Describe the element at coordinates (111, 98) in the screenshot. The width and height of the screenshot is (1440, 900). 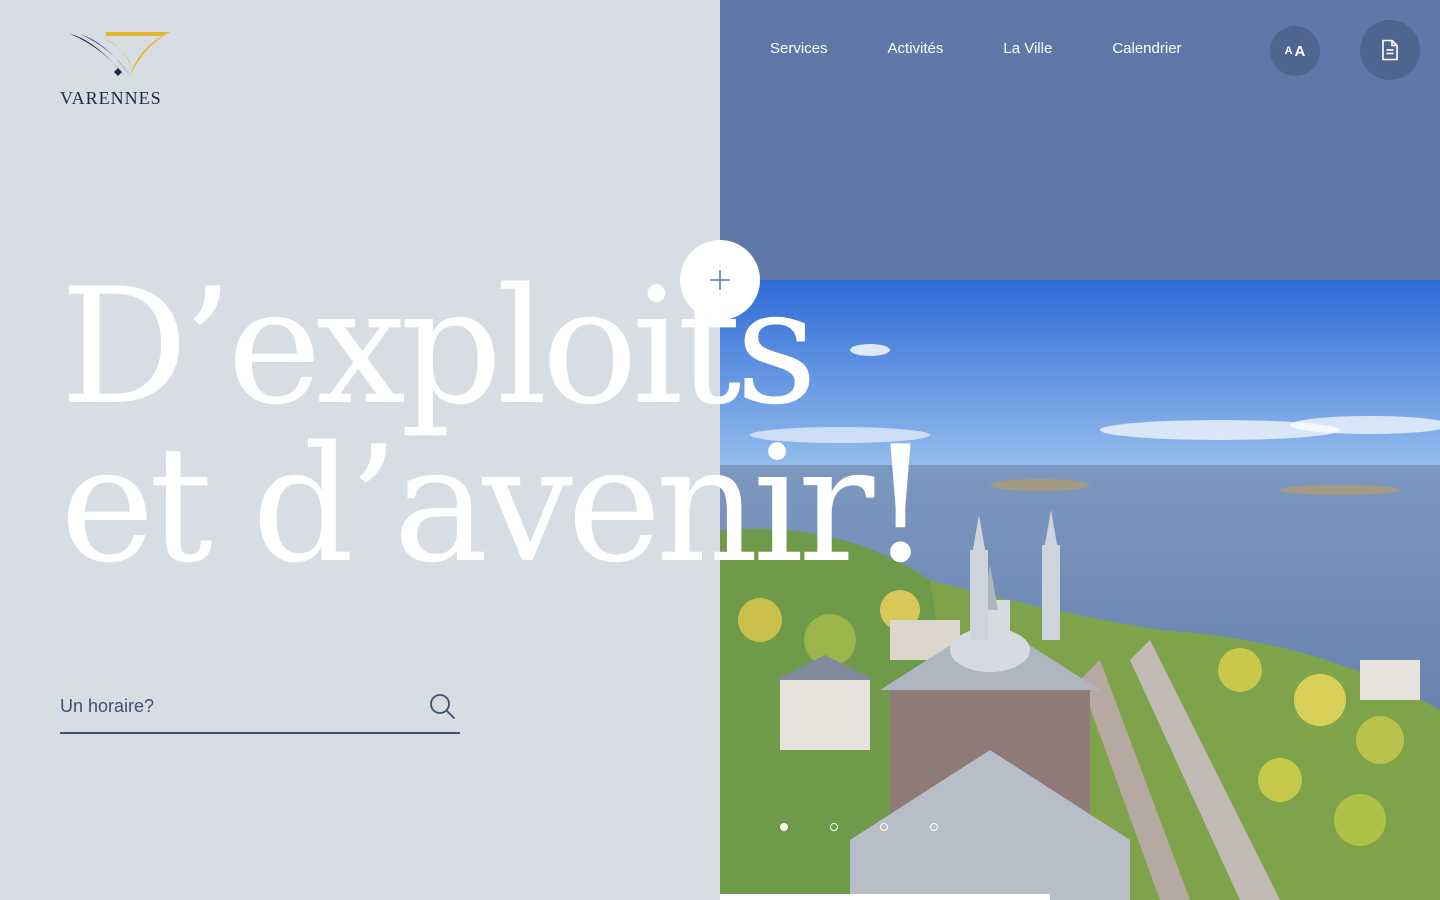
I see `brand-name: VARENNES` at that location.